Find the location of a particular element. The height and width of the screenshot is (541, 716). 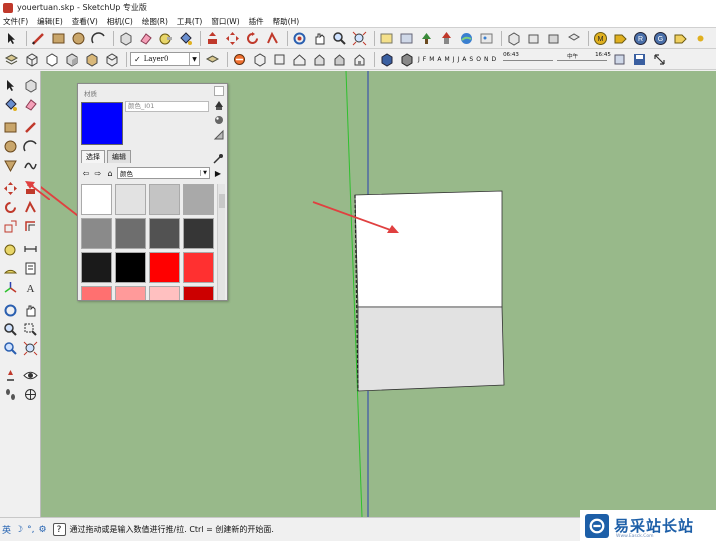

resize-icon is located at coordinates (659, 59).